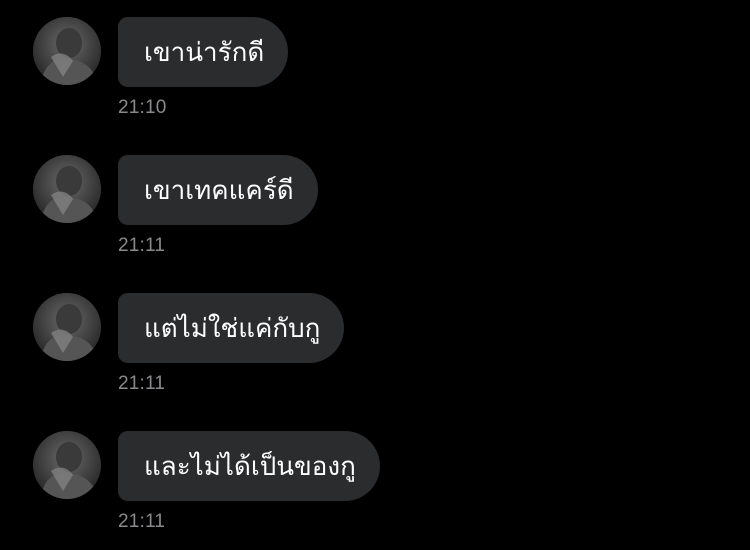  Describe the element at coordinates (231, 328) in the screenshot. I see `message-bubble: แต่ไม่ใช่แค่กับกู` at that location.